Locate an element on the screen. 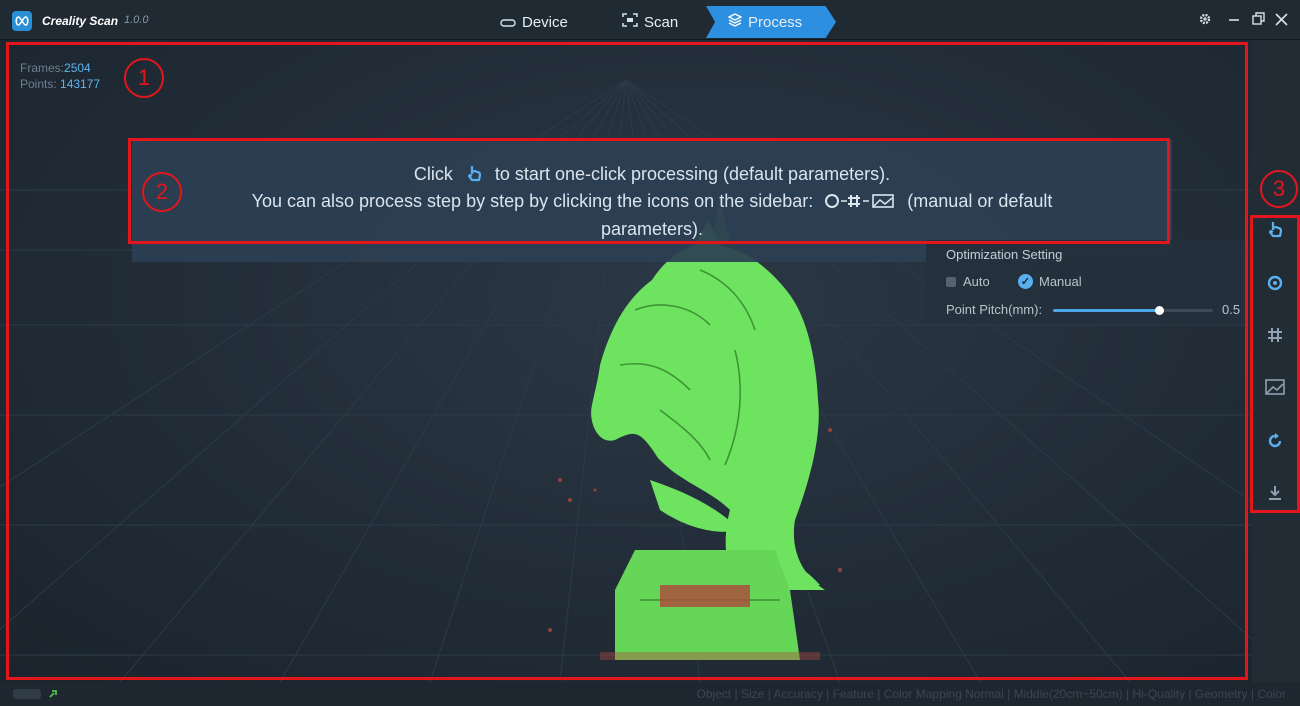 The width and height of the screenshot is (1300, 706). tab-scan: Scan is located at coordinates (650, 22).